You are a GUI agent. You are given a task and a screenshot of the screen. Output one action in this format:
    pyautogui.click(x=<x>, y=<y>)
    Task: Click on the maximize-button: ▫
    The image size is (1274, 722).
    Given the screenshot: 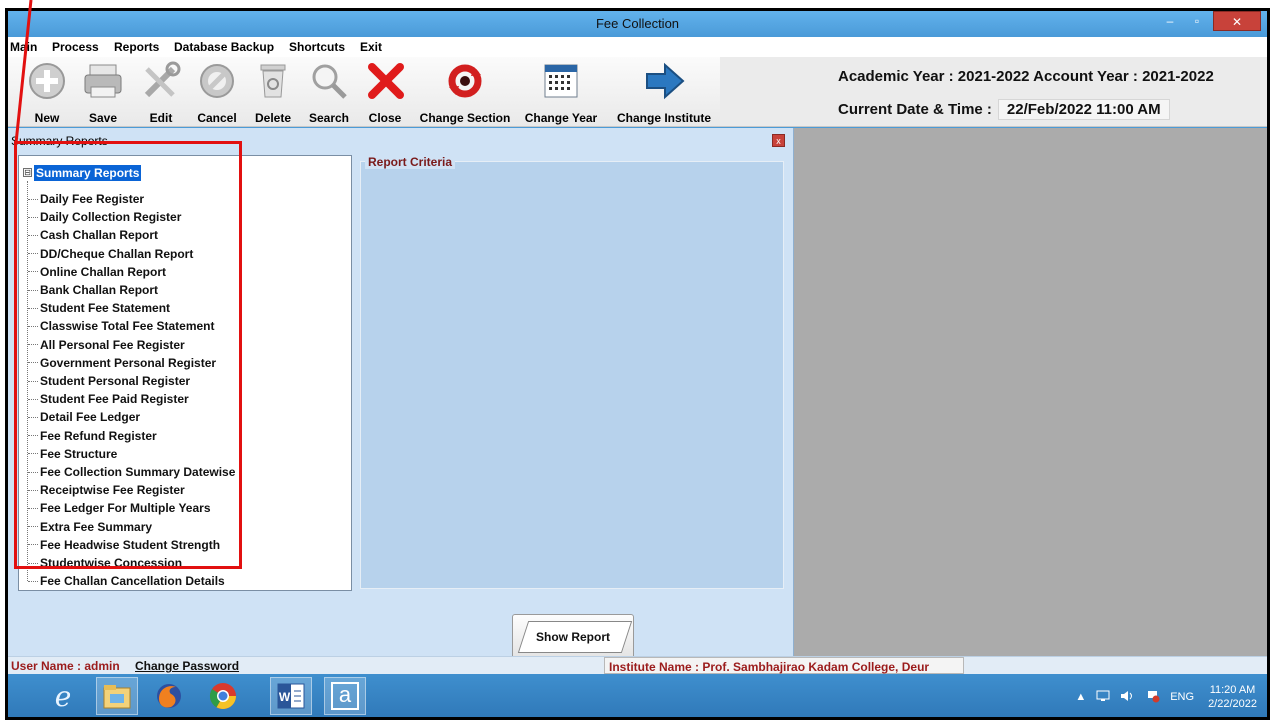 What is the action you would take?
    pyautogui.click(x=1197, y=21)
    